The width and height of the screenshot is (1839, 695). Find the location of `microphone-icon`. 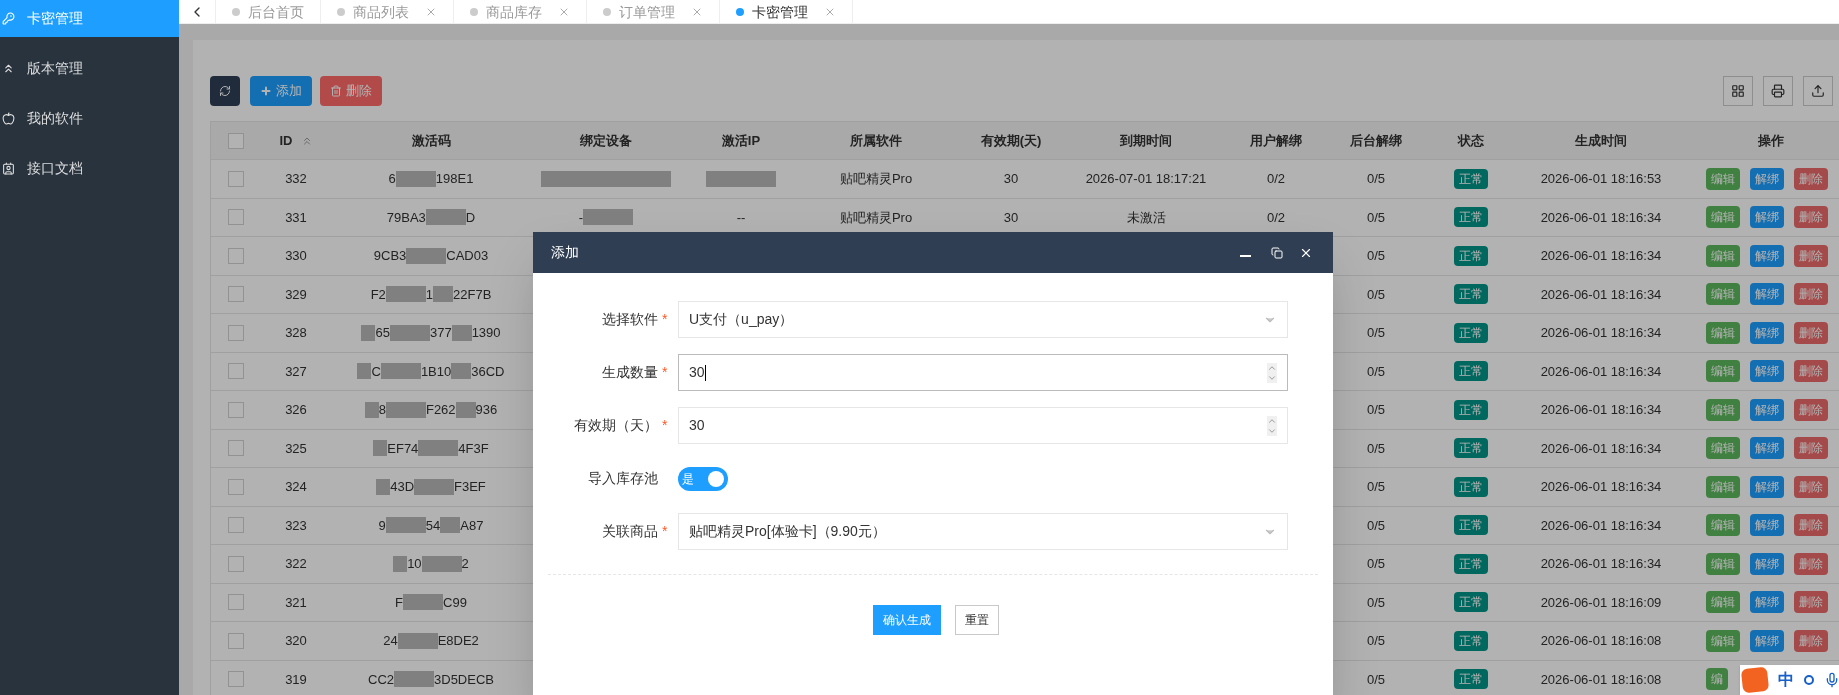

microphone-icon is located at coordinates (1831, 680).